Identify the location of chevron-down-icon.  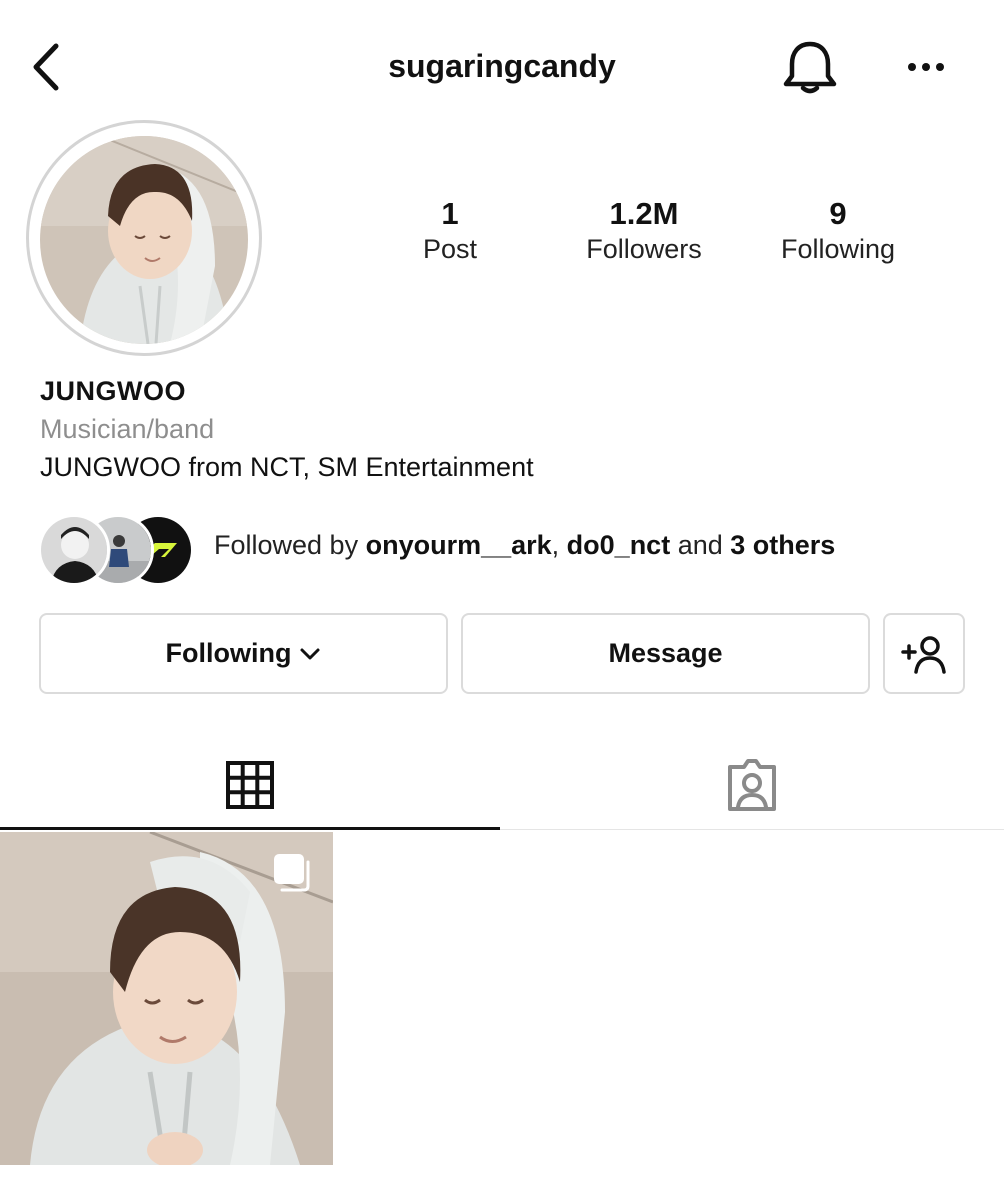
(310, 653).